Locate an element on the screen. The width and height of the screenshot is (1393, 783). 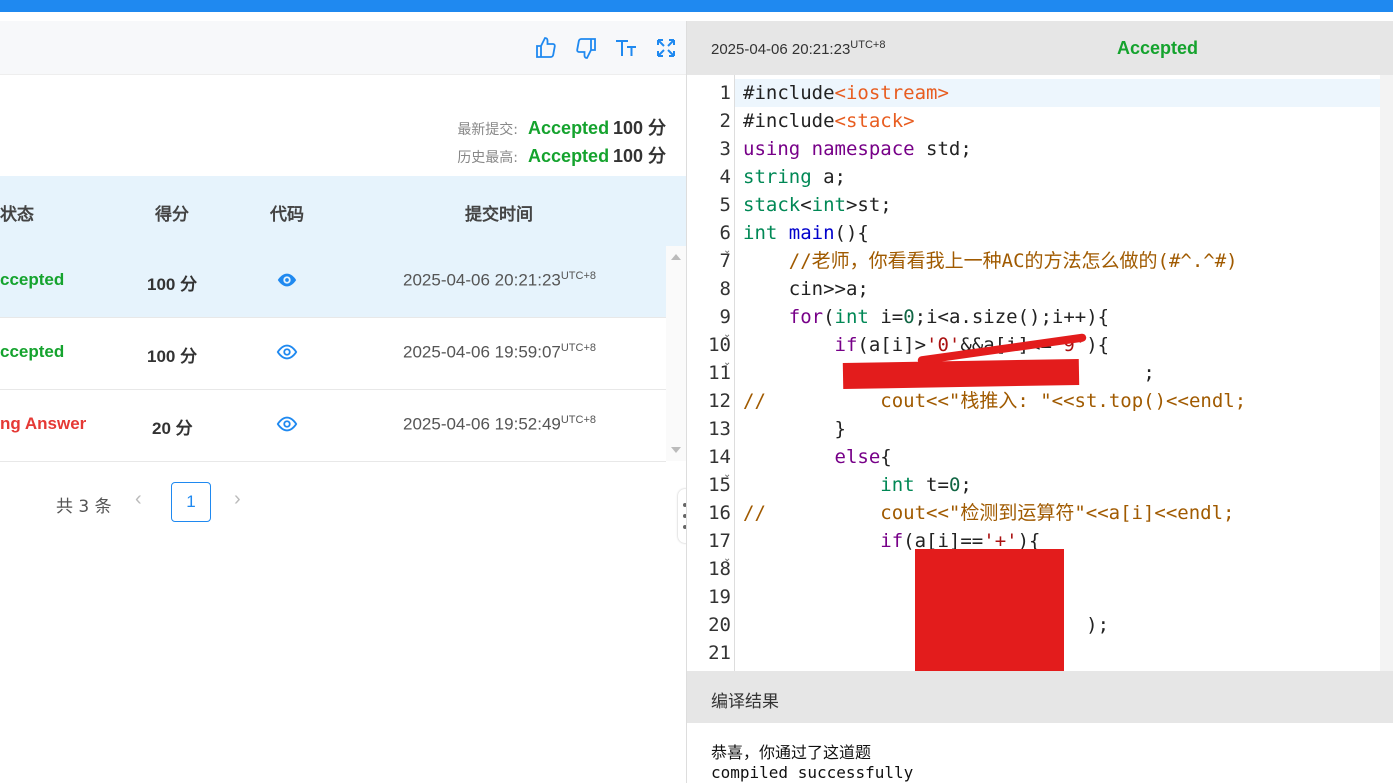
pagination-total: 共 3 条 is located at coordinates (84, 507).